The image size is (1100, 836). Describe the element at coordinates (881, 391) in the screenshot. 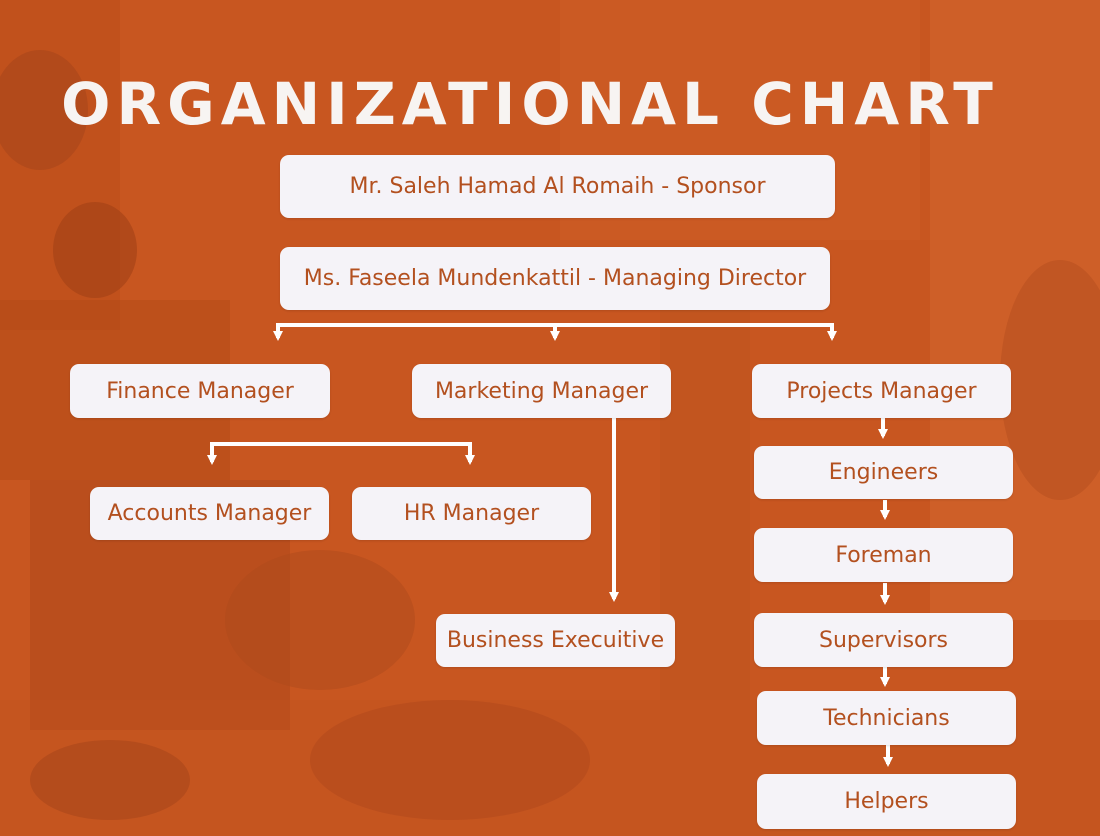

I see `node-projects-manager: Projects Manager` at that location.